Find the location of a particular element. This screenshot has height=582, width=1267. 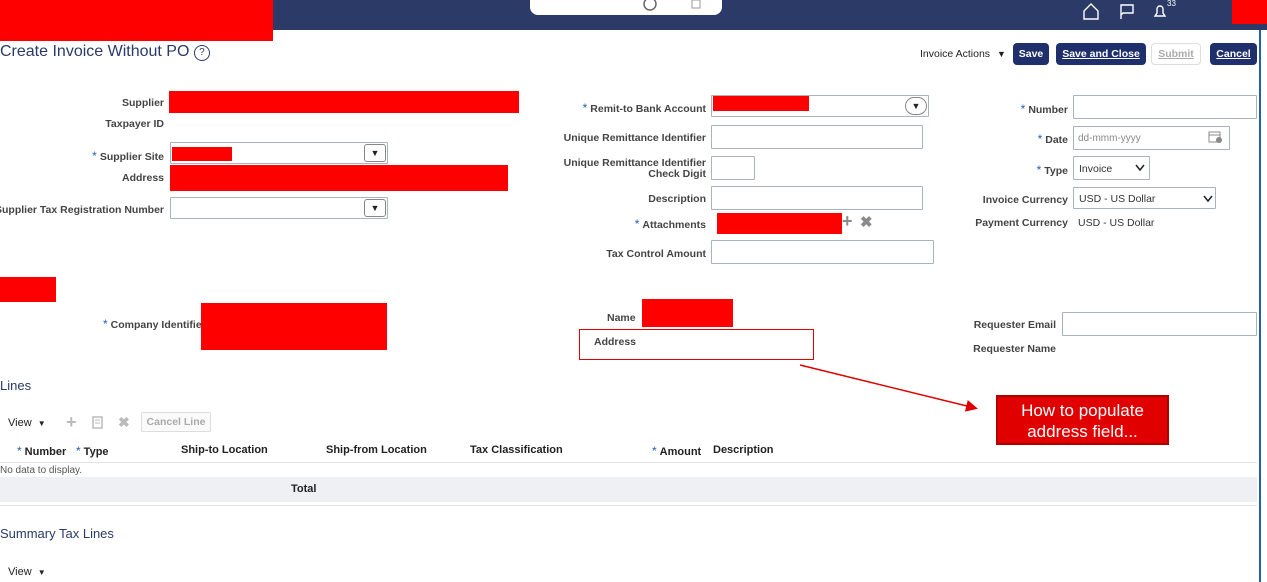

summary-tax-lines-title: Summary Tax Lines is located at coordinates (57, 533).